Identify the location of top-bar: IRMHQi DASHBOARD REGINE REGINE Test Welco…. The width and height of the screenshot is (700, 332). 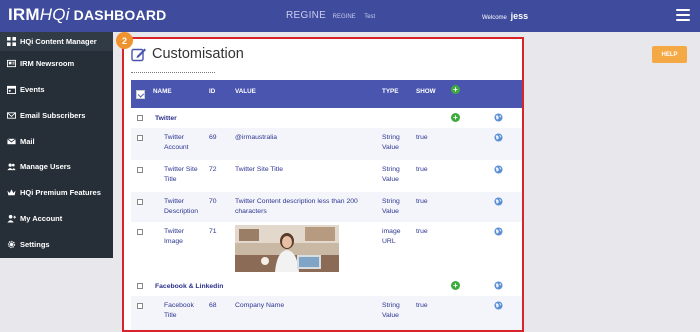
(350, 16).